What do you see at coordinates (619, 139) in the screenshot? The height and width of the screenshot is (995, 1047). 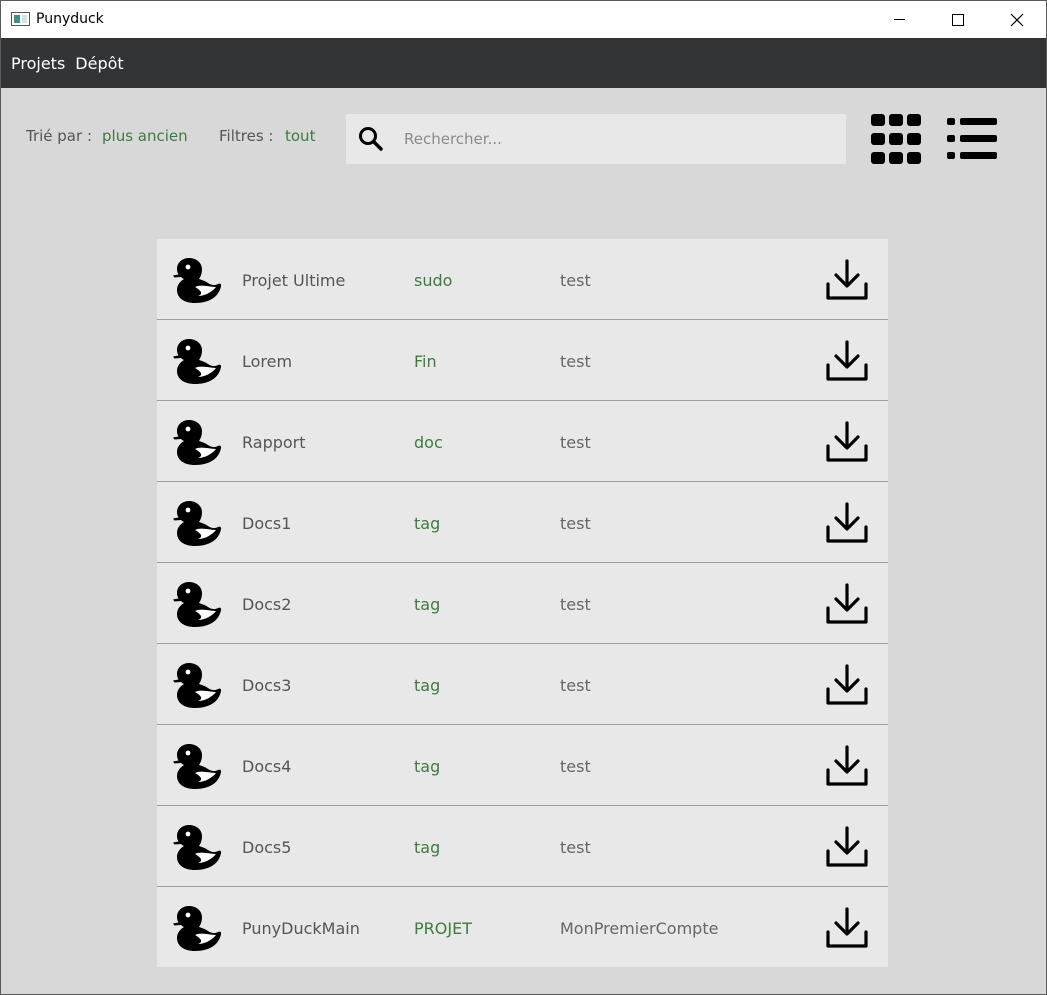 I see `search-input` at bounding box center [619, 139].